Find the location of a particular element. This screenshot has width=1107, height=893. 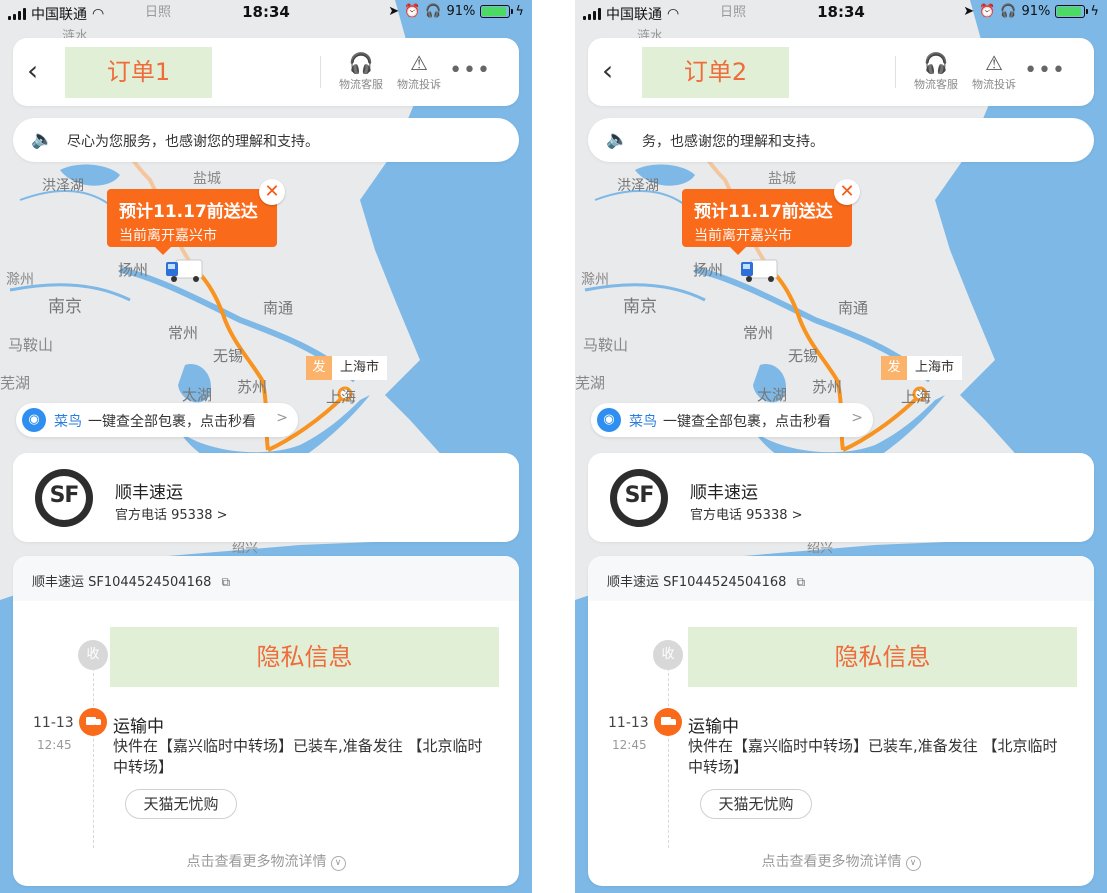

sf-logo-text: SF is located at coordinates (639, 495).